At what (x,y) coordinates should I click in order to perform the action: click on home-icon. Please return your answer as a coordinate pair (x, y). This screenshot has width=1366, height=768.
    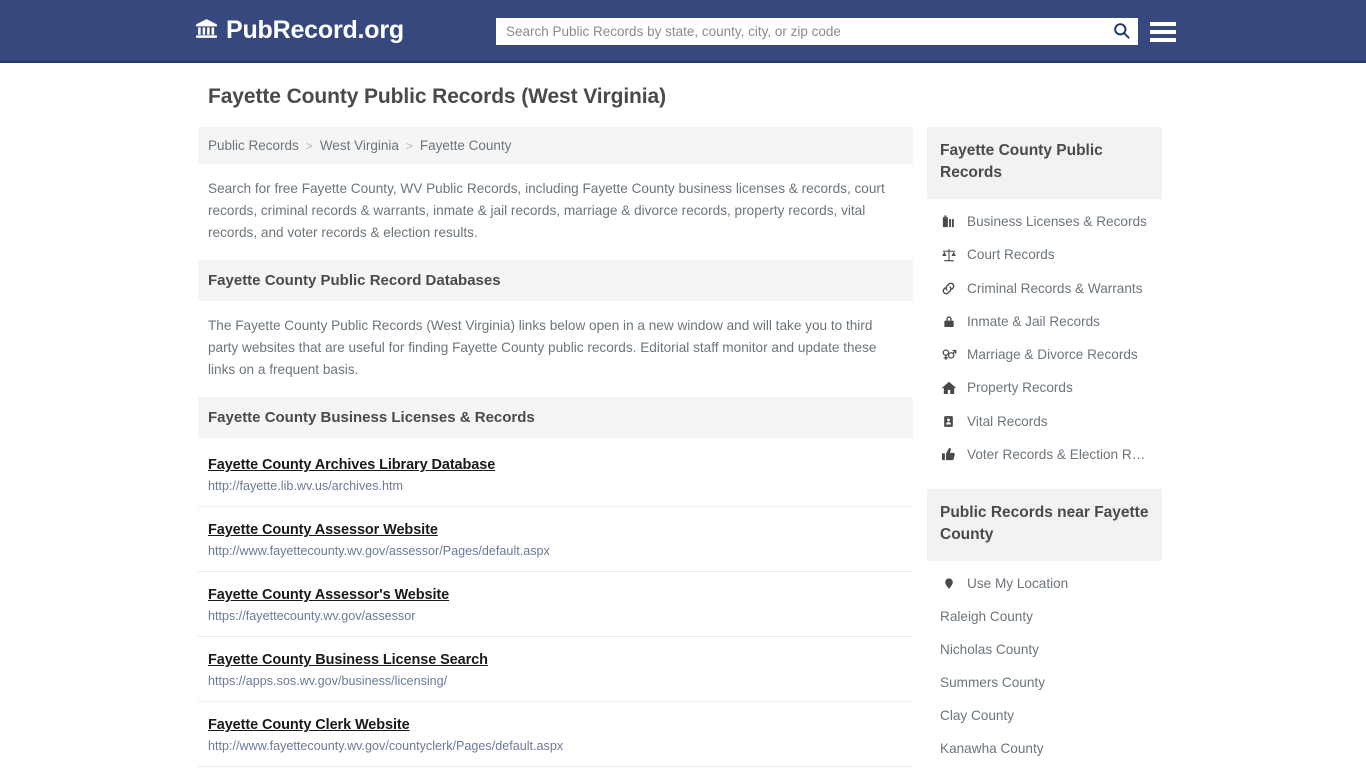
    Looking at the image, I should click on (948, 388).